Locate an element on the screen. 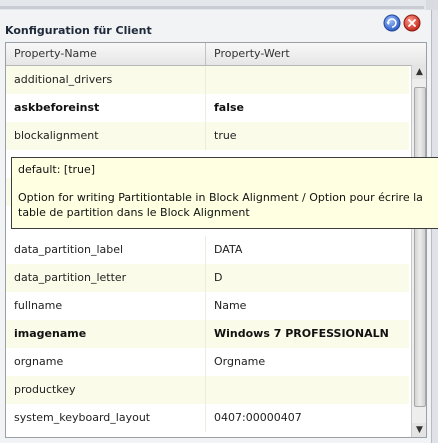  scrollbar-thumb is located at coordinates (420, 247).